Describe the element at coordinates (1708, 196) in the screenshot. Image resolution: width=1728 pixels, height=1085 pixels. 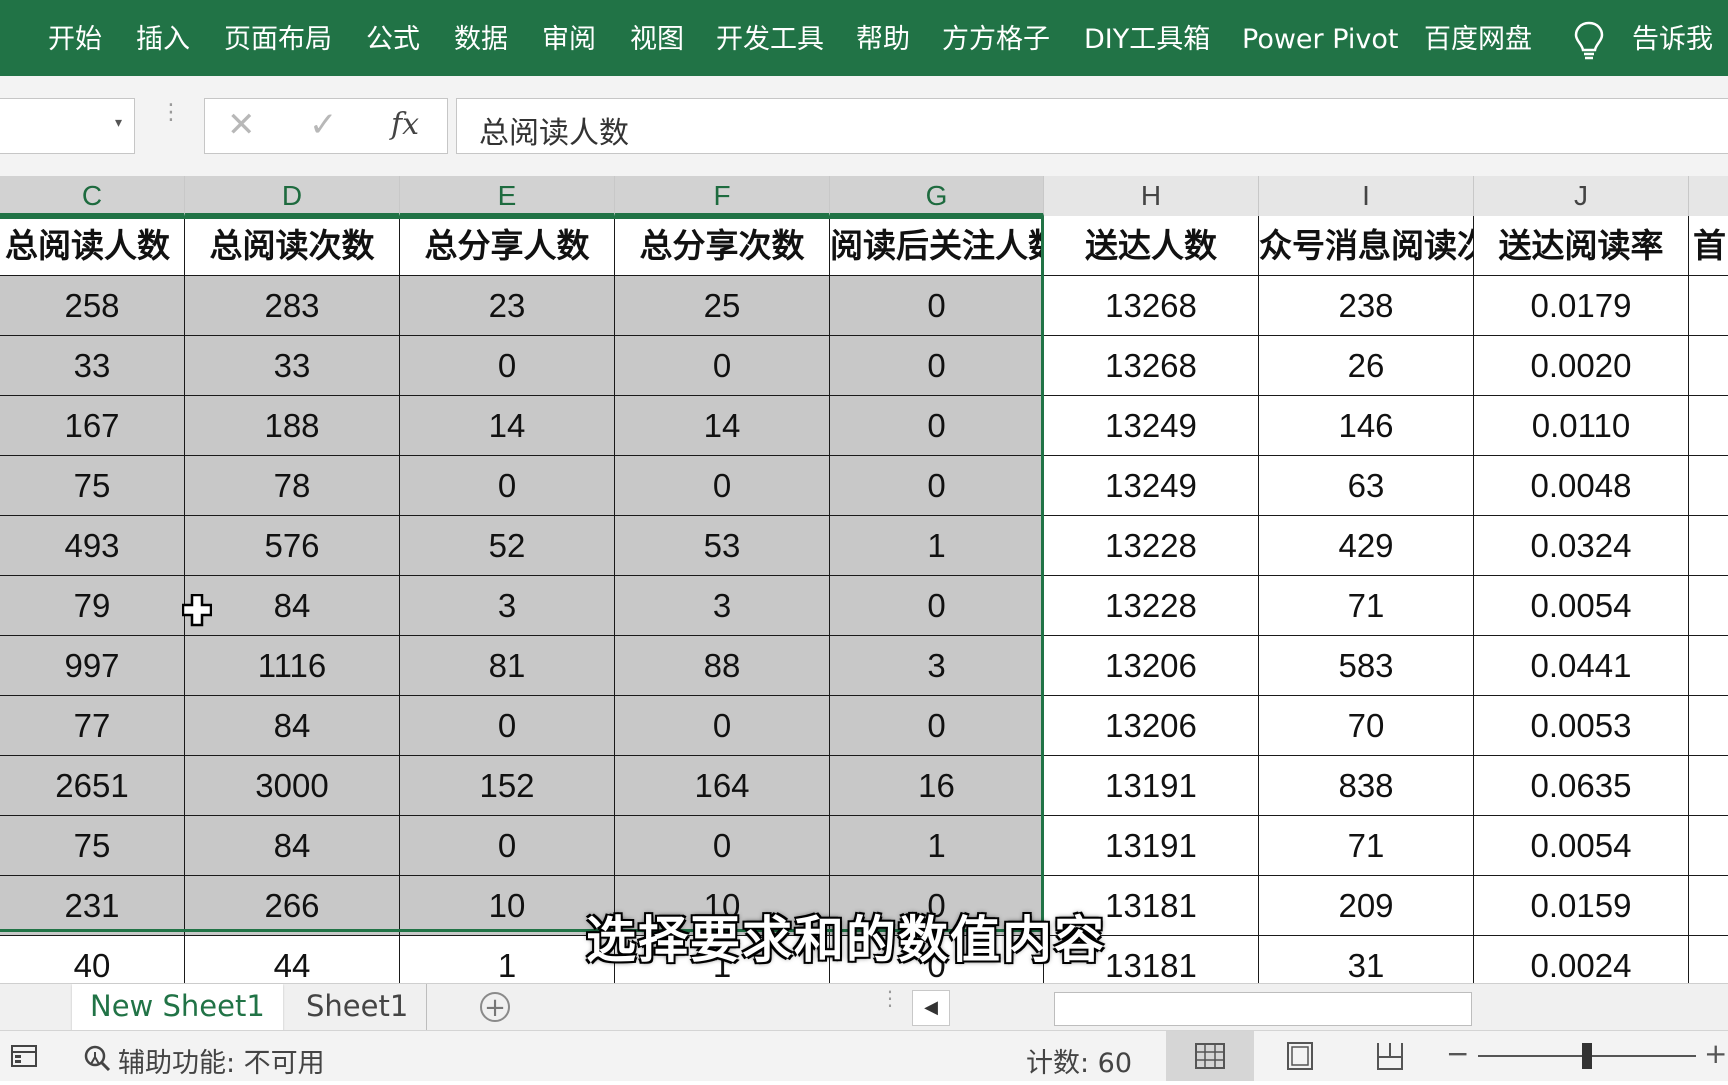
I see `column-header-k` at that location.